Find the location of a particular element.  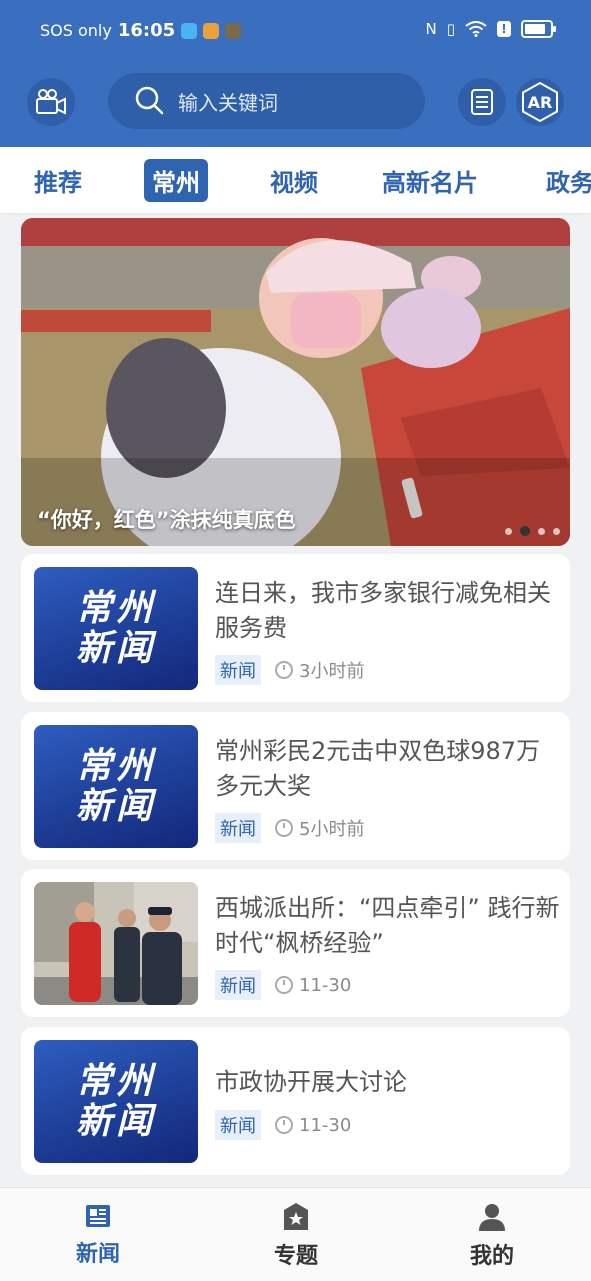

news-time: 3小时前 is located at coordinates (332, 671).